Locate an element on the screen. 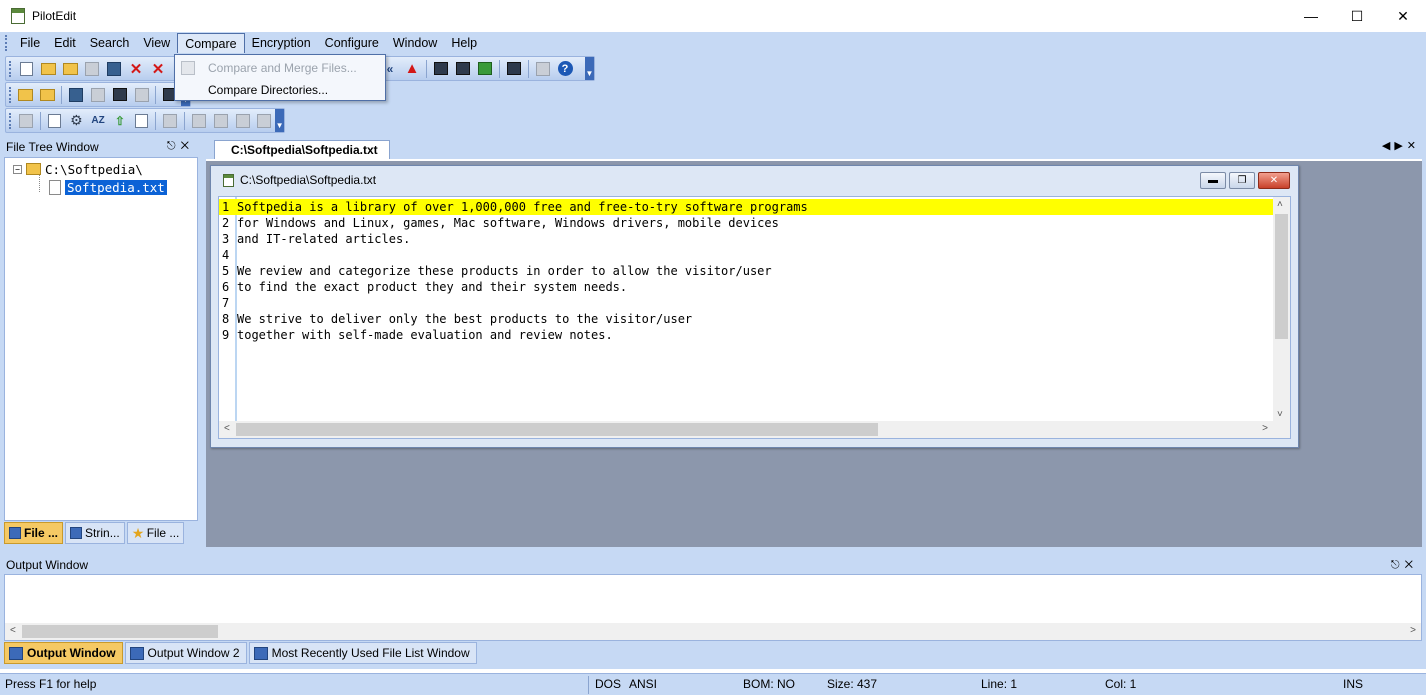 Image resolution: width=1426 pixels, height=695 pixels. close-icon: ✕ is located at coordinates (136, 69).